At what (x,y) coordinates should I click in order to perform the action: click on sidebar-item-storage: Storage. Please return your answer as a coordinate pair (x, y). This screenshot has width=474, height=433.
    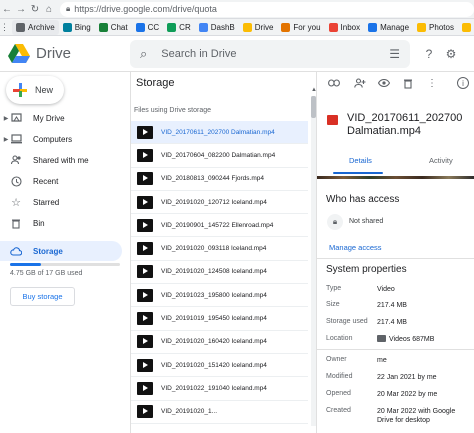
    Looking at the image, I should click on (61, 251).